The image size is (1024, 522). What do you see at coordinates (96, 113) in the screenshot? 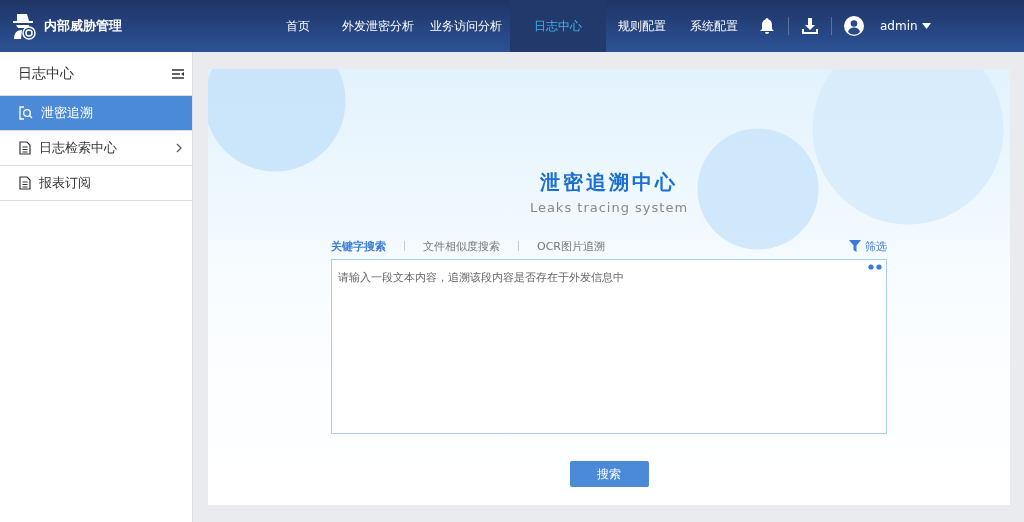
I see `sidebar-item: 泄密追溯` at bounding box center [96, 113].